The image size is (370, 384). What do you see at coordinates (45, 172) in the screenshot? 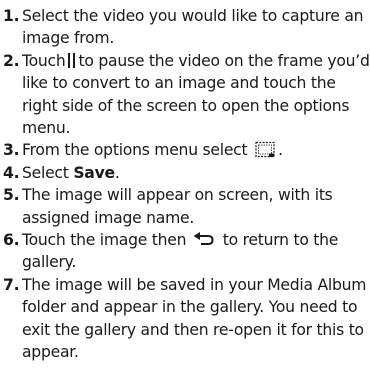
I see `step-text-before: Select` at bounding box center [45, 172].